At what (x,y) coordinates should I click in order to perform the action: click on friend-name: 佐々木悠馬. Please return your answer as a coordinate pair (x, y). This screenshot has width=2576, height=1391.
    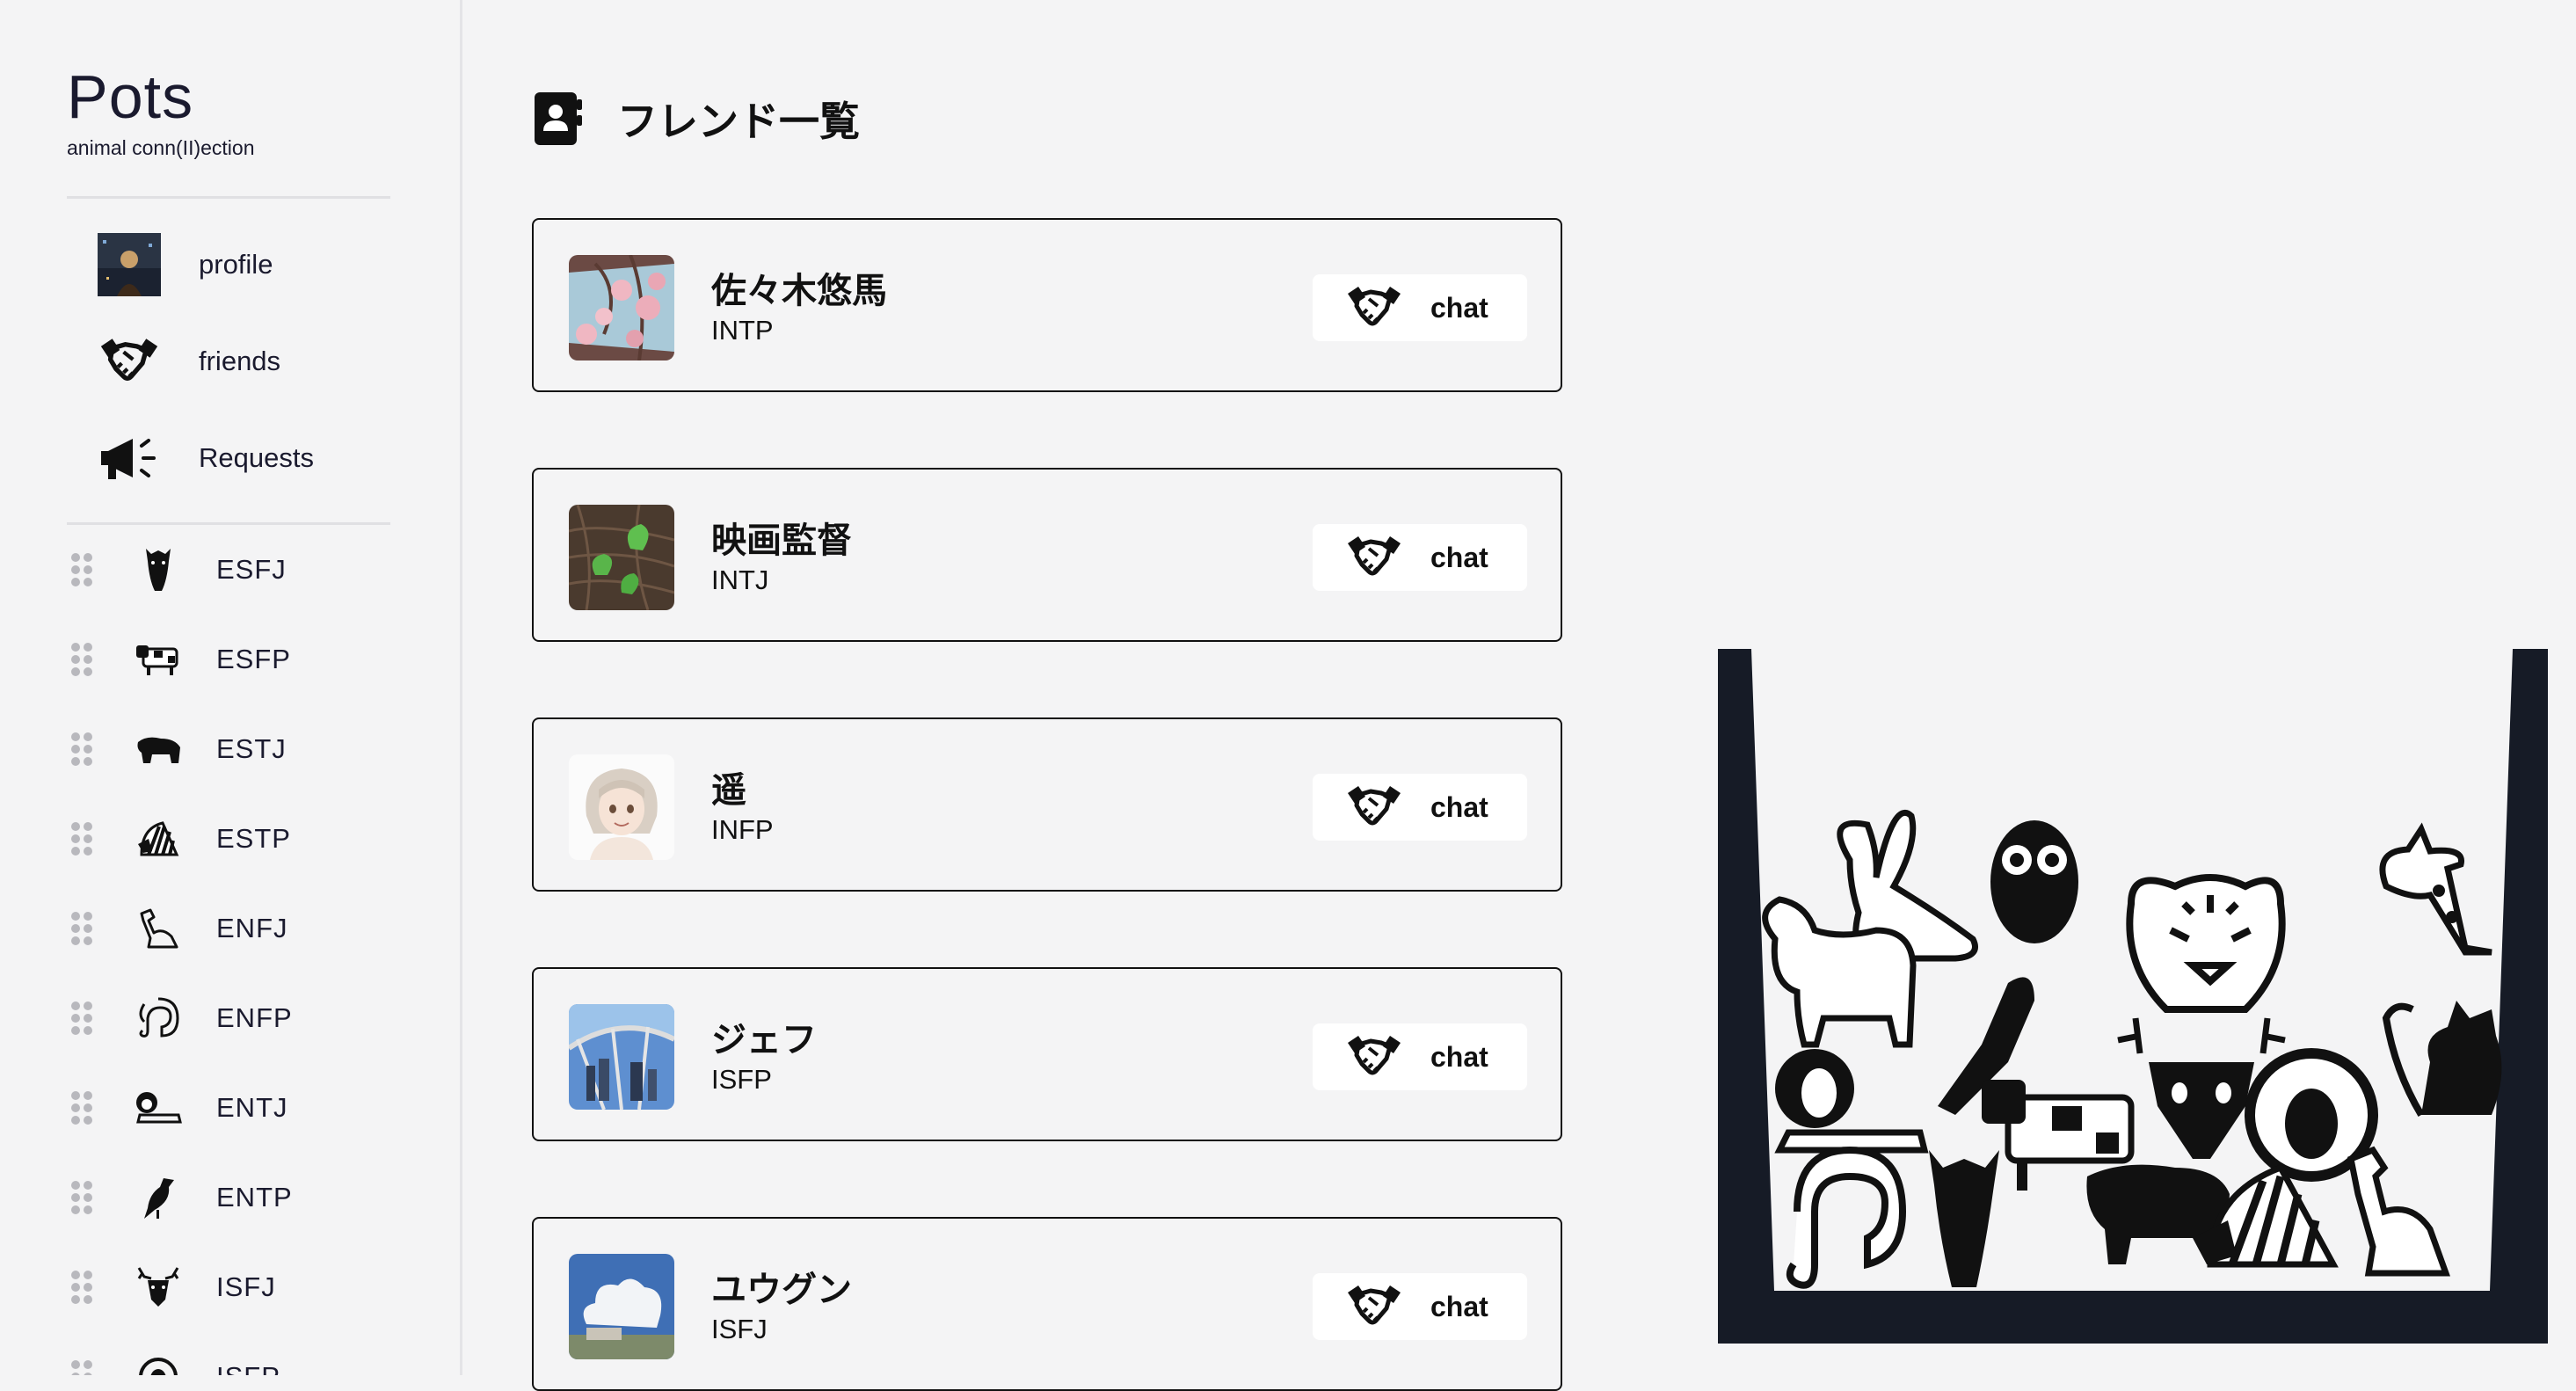
    Looking at the image, I should click on (799, 291).